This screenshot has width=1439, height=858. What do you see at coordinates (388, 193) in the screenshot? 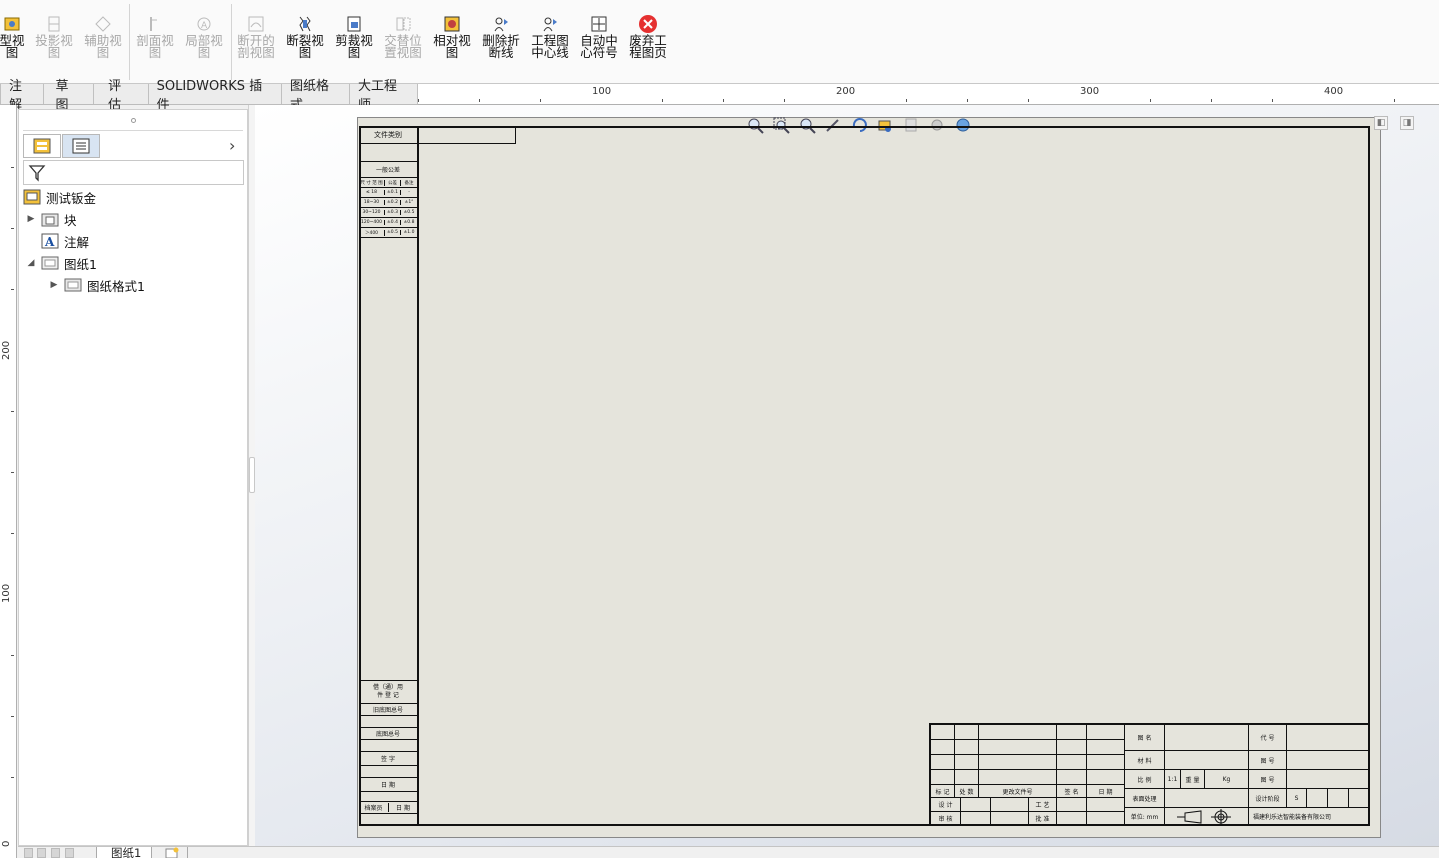
I see `tolerance-row: ≤ 18 ±0.1 -` at bounding box center [388, 193].